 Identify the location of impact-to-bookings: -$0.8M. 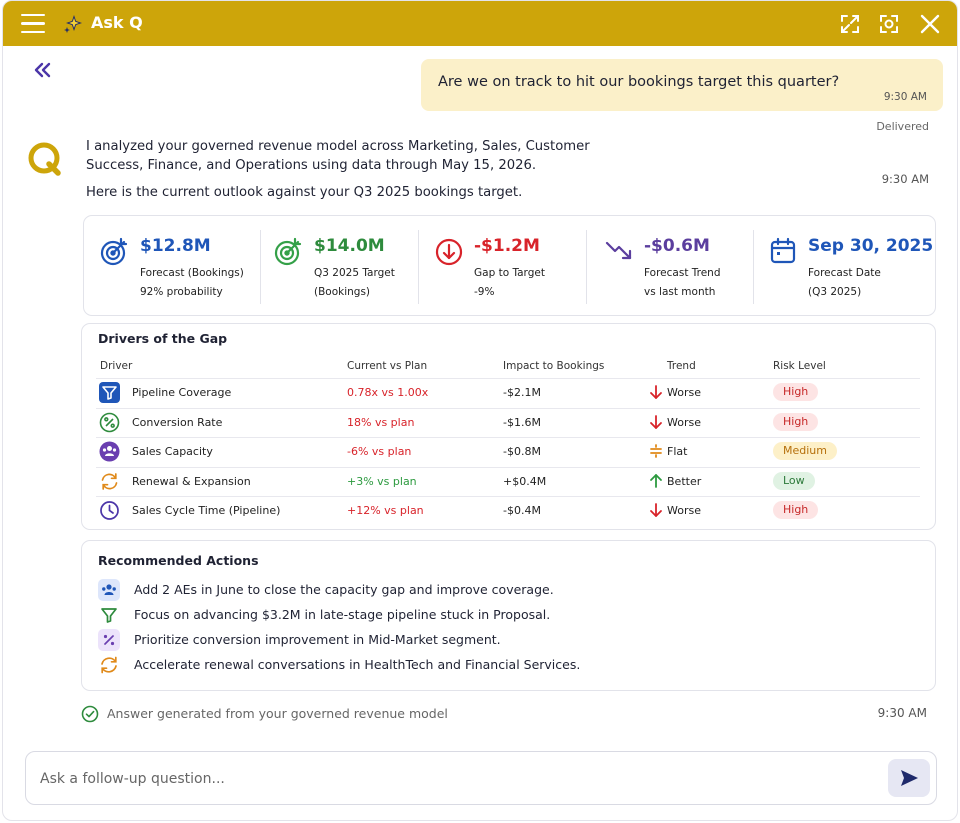
(522, 451).